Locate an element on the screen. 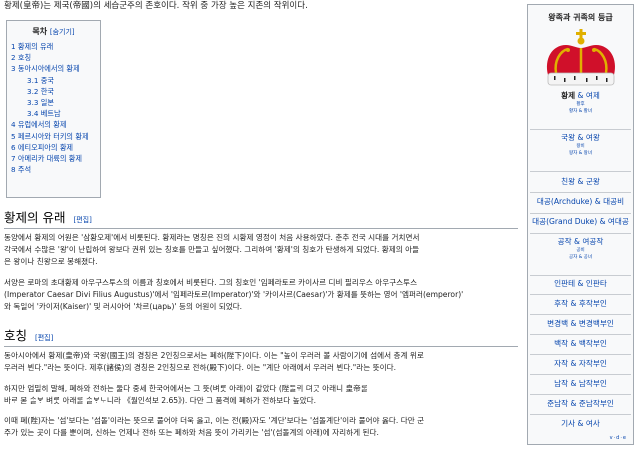 This screenshot has height=449, width=640. toc-item: 4 유럽에서의 황제 is located at coordinates (53, 124).